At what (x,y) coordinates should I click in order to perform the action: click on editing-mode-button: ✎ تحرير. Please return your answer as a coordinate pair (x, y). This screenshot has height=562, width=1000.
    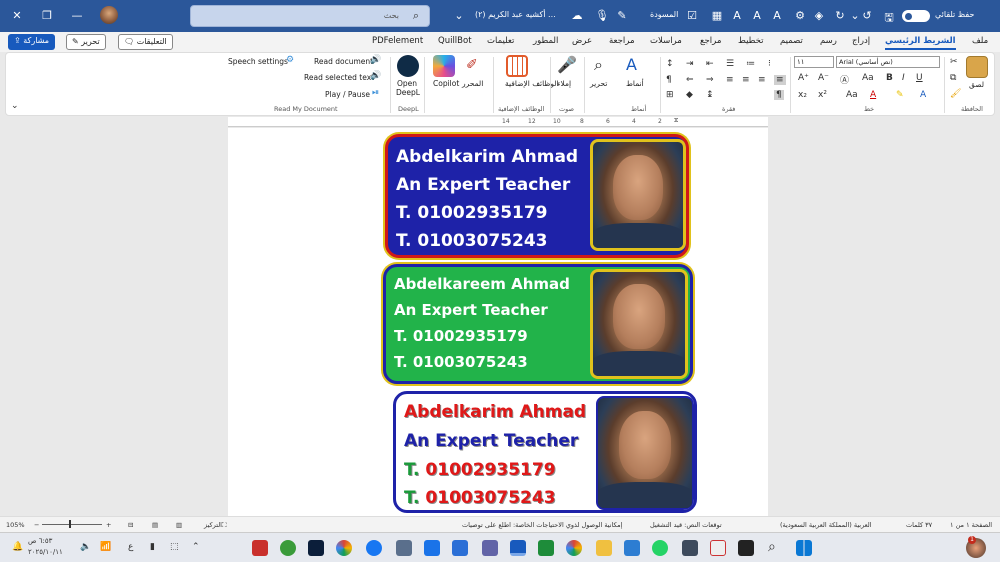
    Looking at the image, I should click on (86, 42).